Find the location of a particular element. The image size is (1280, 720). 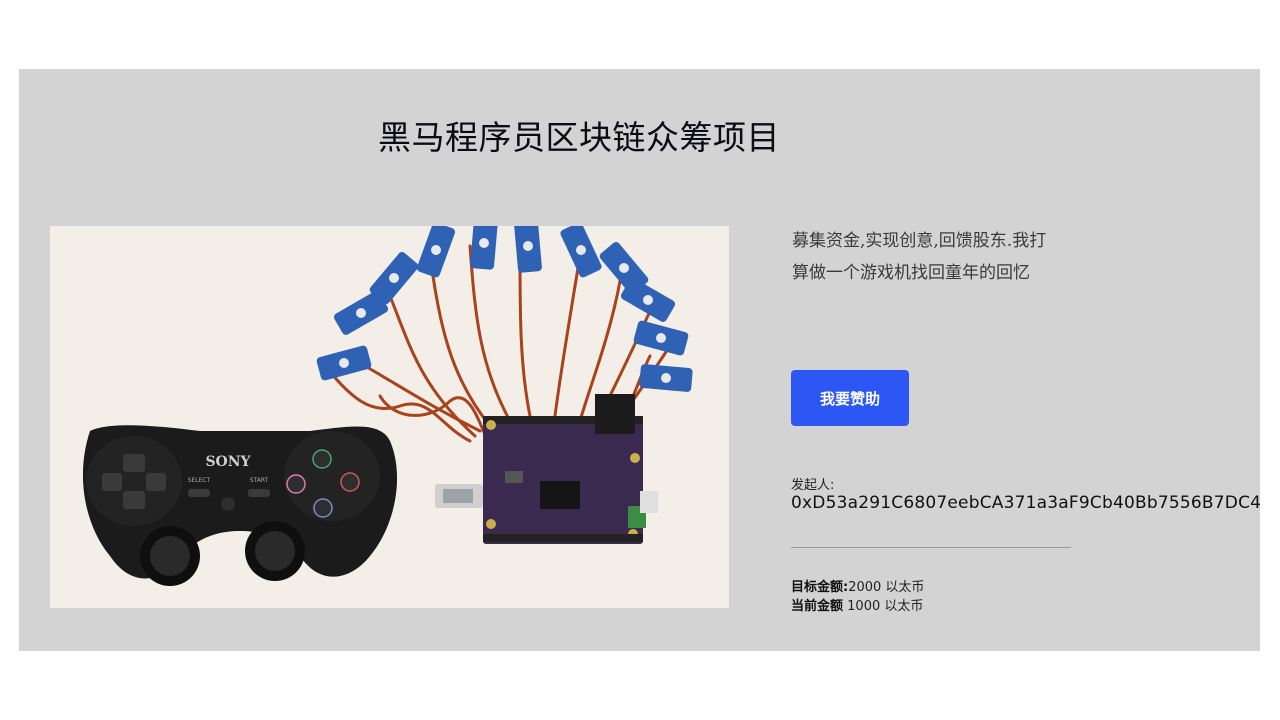

project-title: 黑马程序员区块链众筹项目 is located at coordinates (579, 137).